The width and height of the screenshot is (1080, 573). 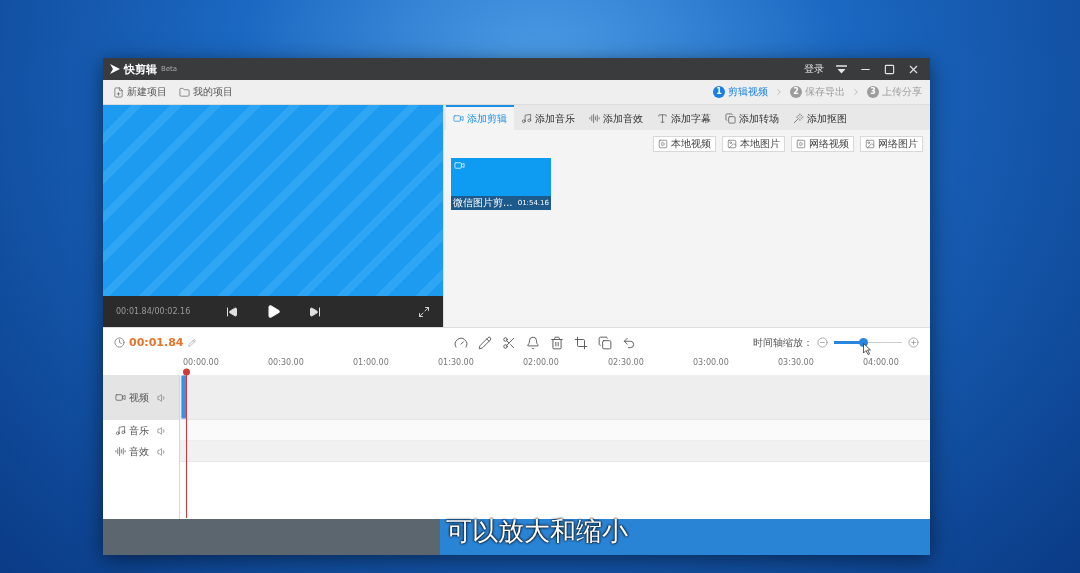 What do you see at coordinates (184, 397) in the screenshot?
I see `clip-block` at bounding box center [184, 397].